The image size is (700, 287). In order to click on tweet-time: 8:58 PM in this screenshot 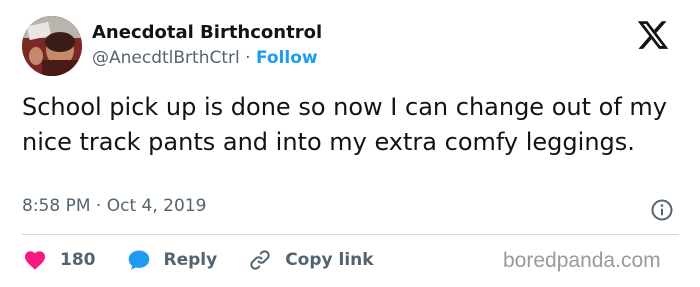, I will do `click(56, 206)`.